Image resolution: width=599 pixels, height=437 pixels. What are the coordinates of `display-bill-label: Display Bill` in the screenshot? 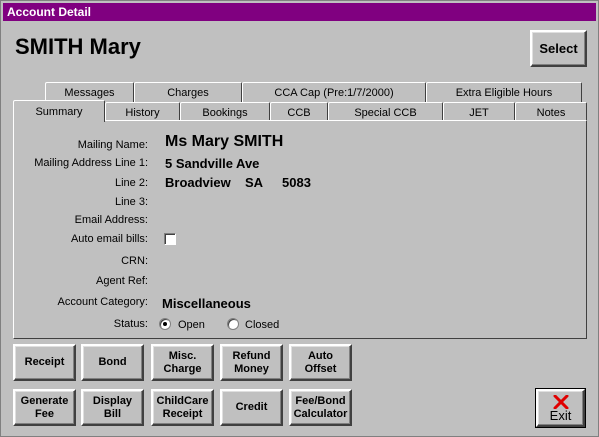 It's located at (112, 407).